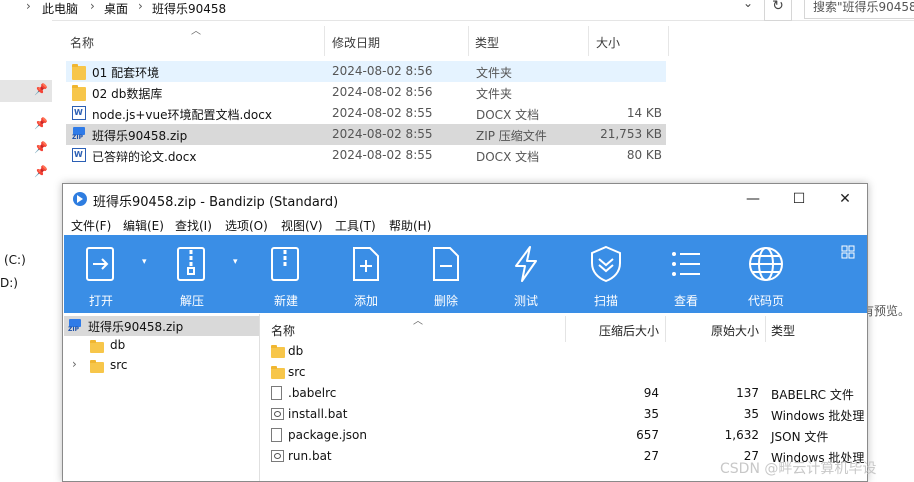  Describe the element at coordinates (246, 225) in the screenshot. I see `menu-options: 选项(O)` at that location.